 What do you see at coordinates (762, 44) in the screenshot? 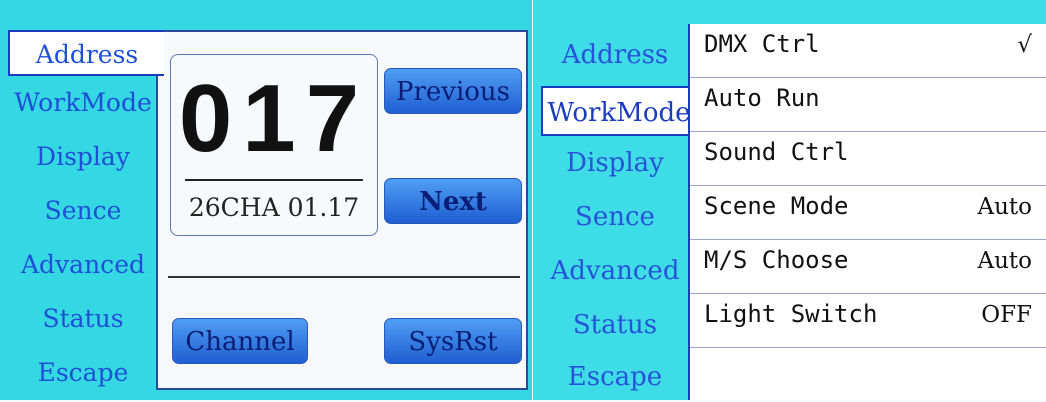
I see `option-label: DMX Ctrl` at bounding box center [762, 44].